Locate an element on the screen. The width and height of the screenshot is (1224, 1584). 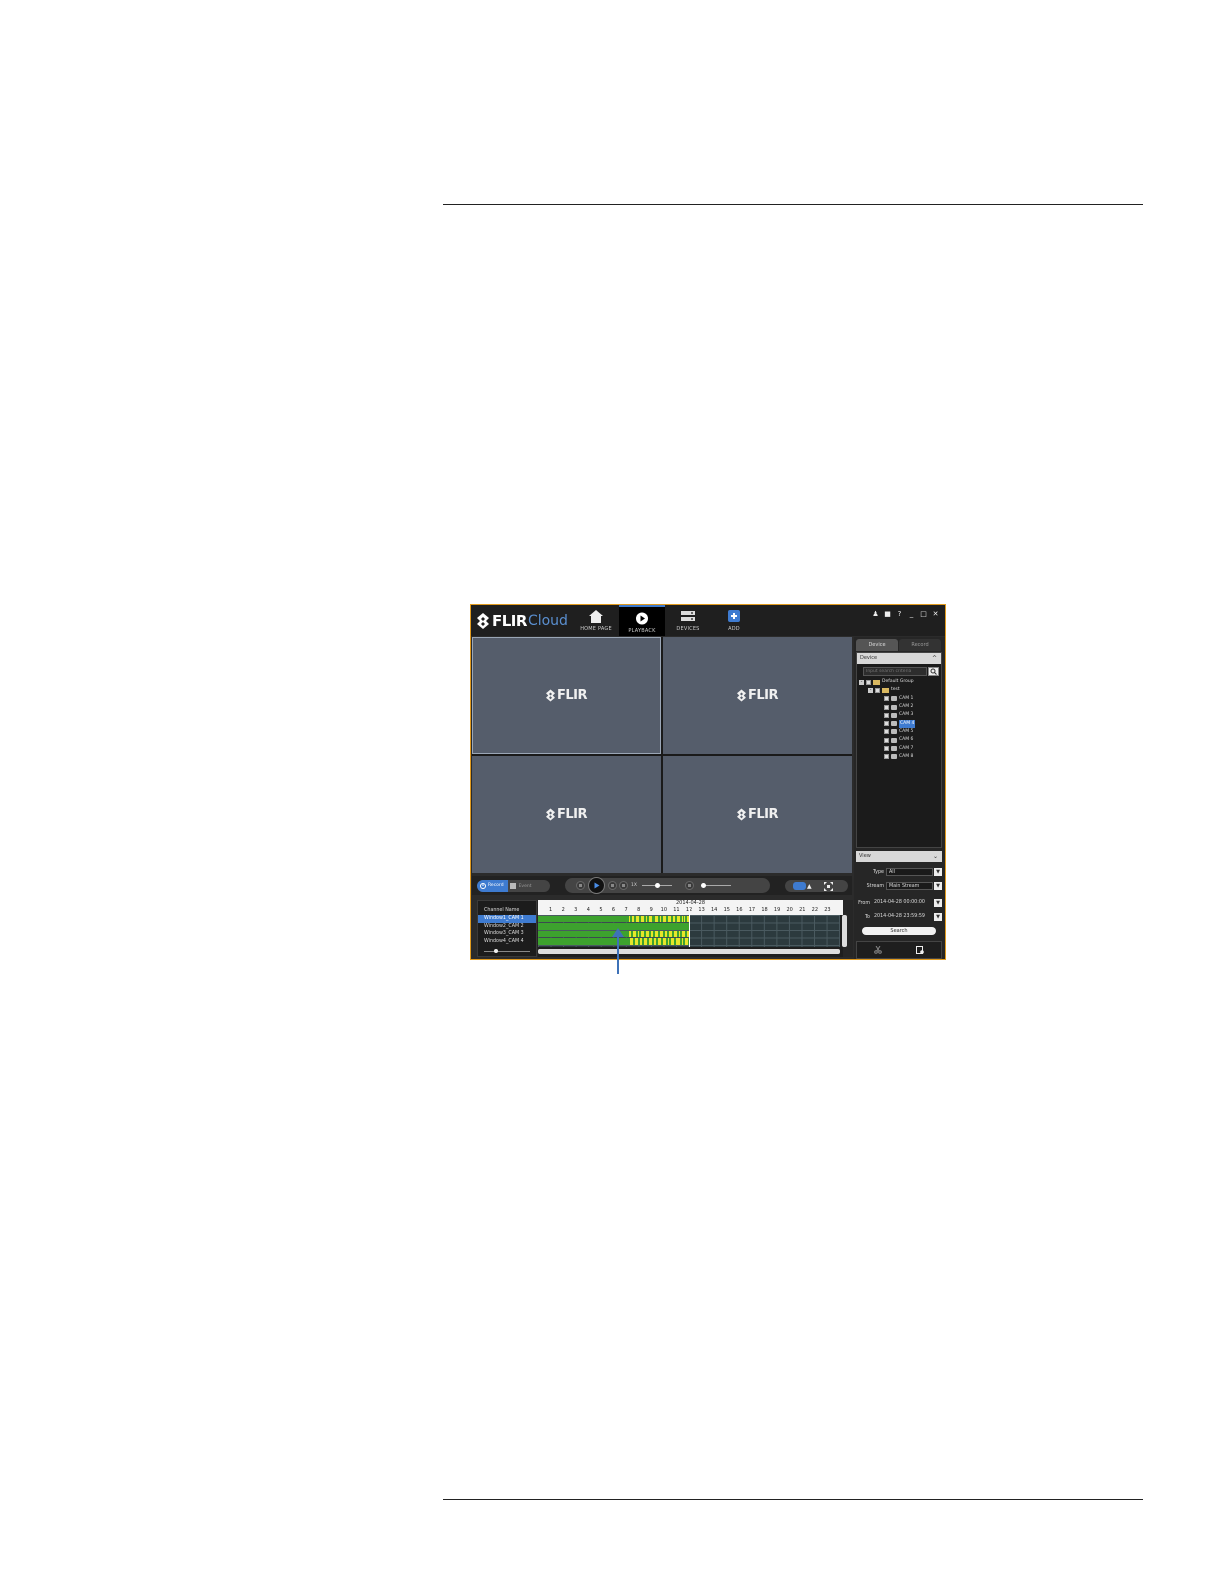
timeline-zoom-slider is located at coordinates (507, 951).